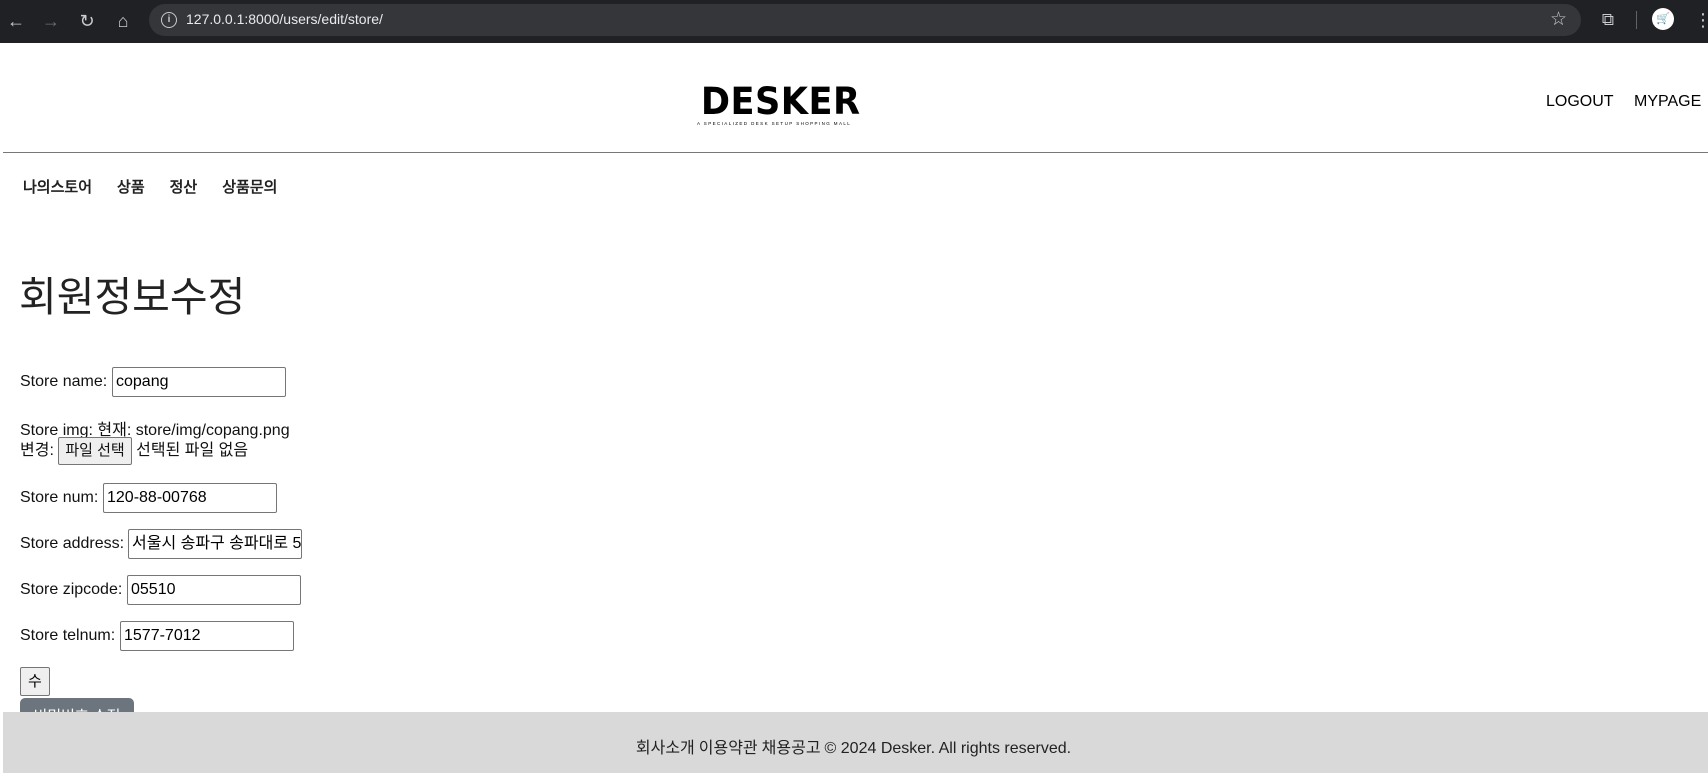 Image resolution: width=1708 pixels, height=776 pixels. I want to click on toolbar-divider, so click(1636, 20).